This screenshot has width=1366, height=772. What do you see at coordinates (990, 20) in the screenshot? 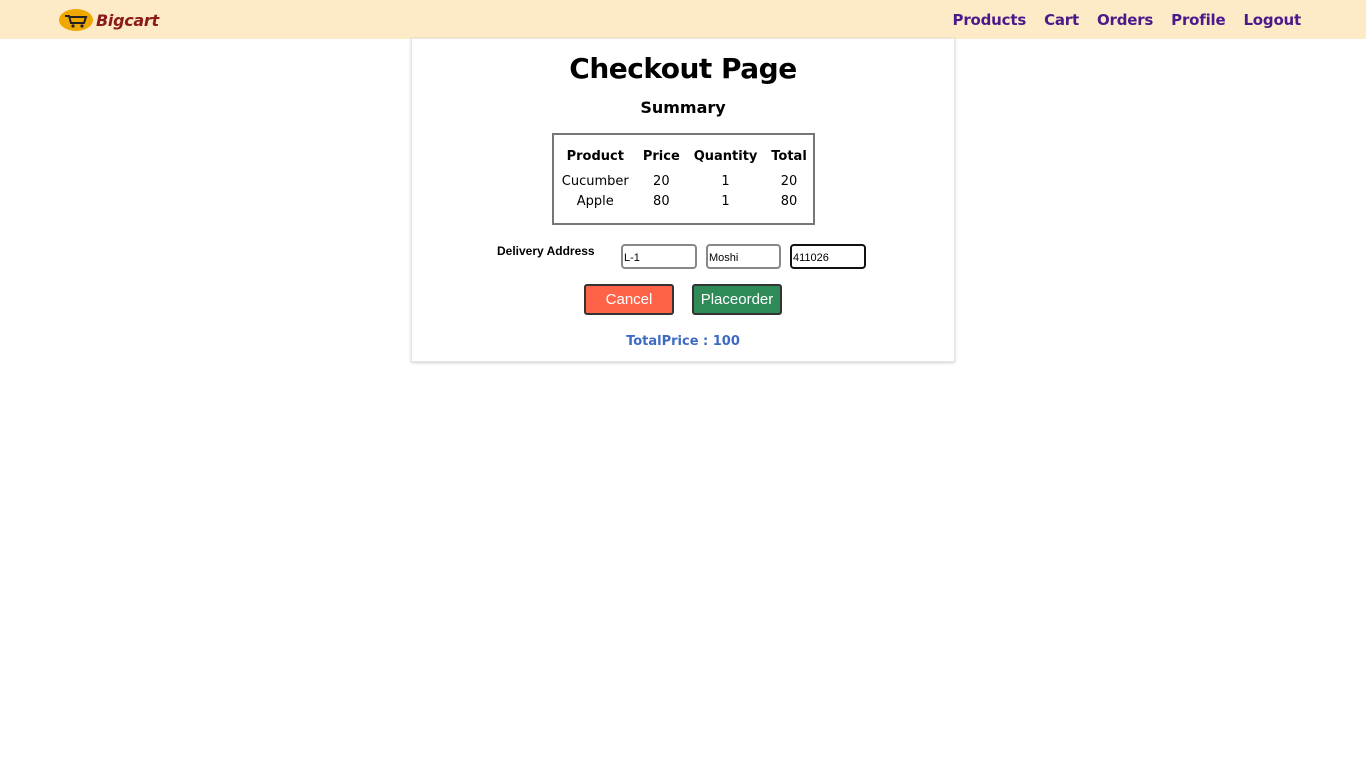
I see `nav-link-products: Products` at bounding box center [990, 20].